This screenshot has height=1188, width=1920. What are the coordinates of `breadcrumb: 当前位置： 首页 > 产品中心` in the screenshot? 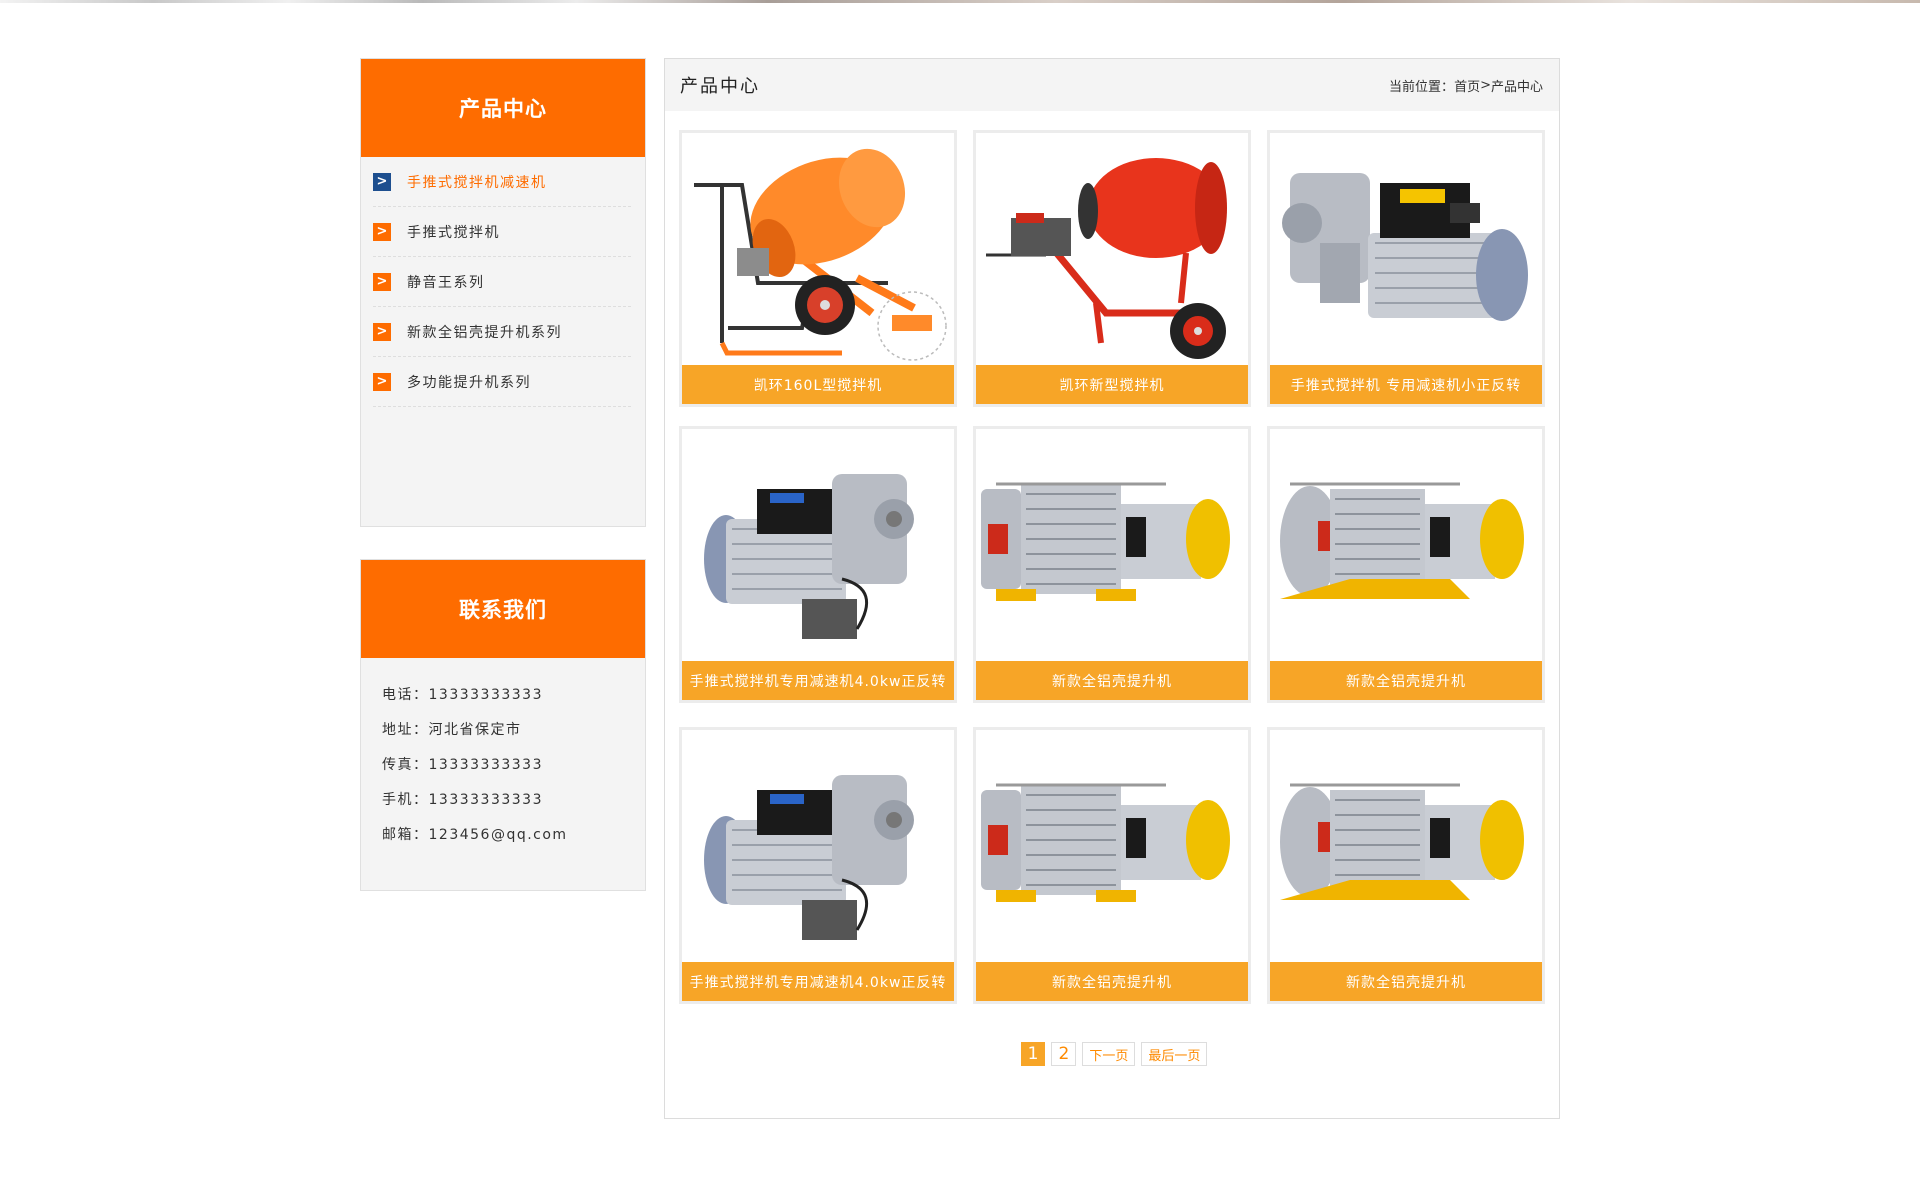 It's located at (1466, 85).